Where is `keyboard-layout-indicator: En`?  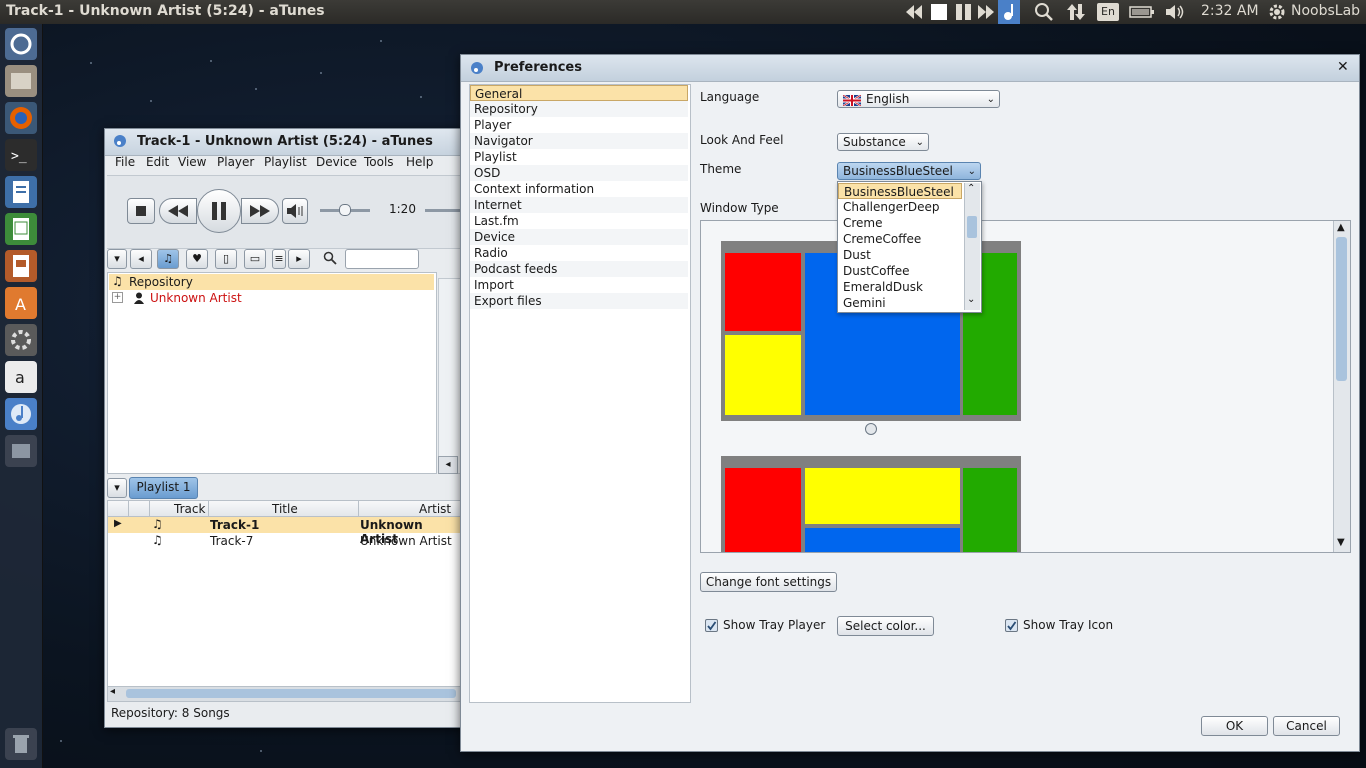 keyboard-layout-indicator: En is located at coordinates (1108, 12).